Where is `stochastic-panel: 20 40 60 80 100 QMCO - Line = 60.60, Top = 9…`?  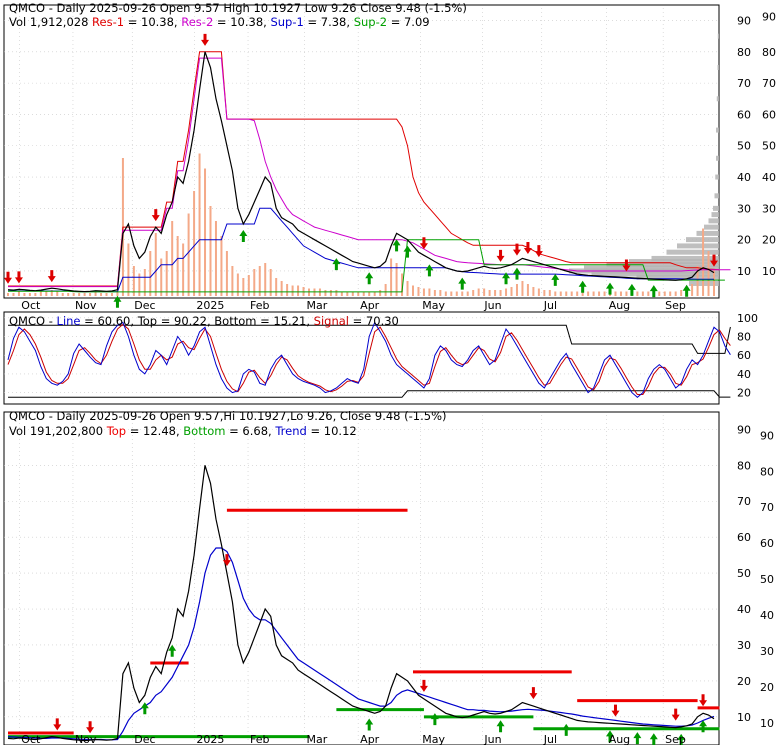
stochastic-panel: 20 40 60 80 100 QMCO - Line = 60.60, Top = 9… is located at coordinates (380, 358).